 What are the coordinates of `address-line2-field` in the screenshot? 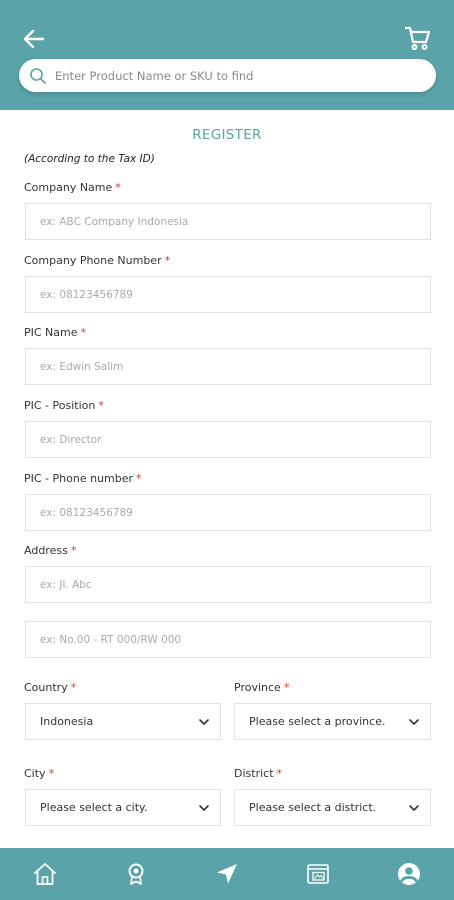 It's located at (228, 639).